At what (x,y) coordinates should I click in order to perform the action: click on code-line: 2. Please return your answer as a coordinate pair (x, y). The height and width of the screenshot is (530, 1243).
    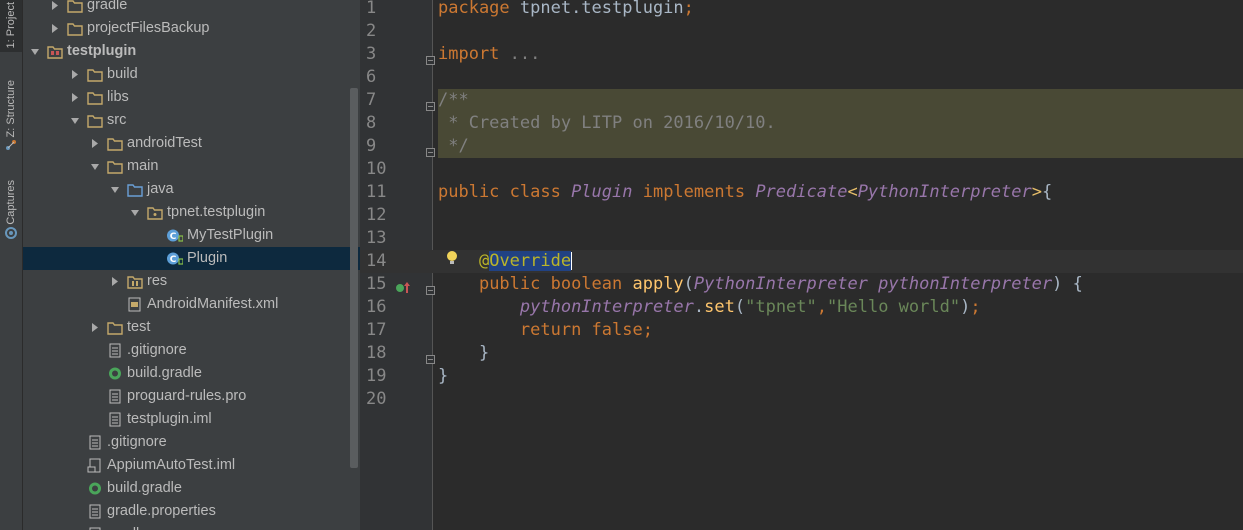
    Looking at the image, I should click on (801, 31).